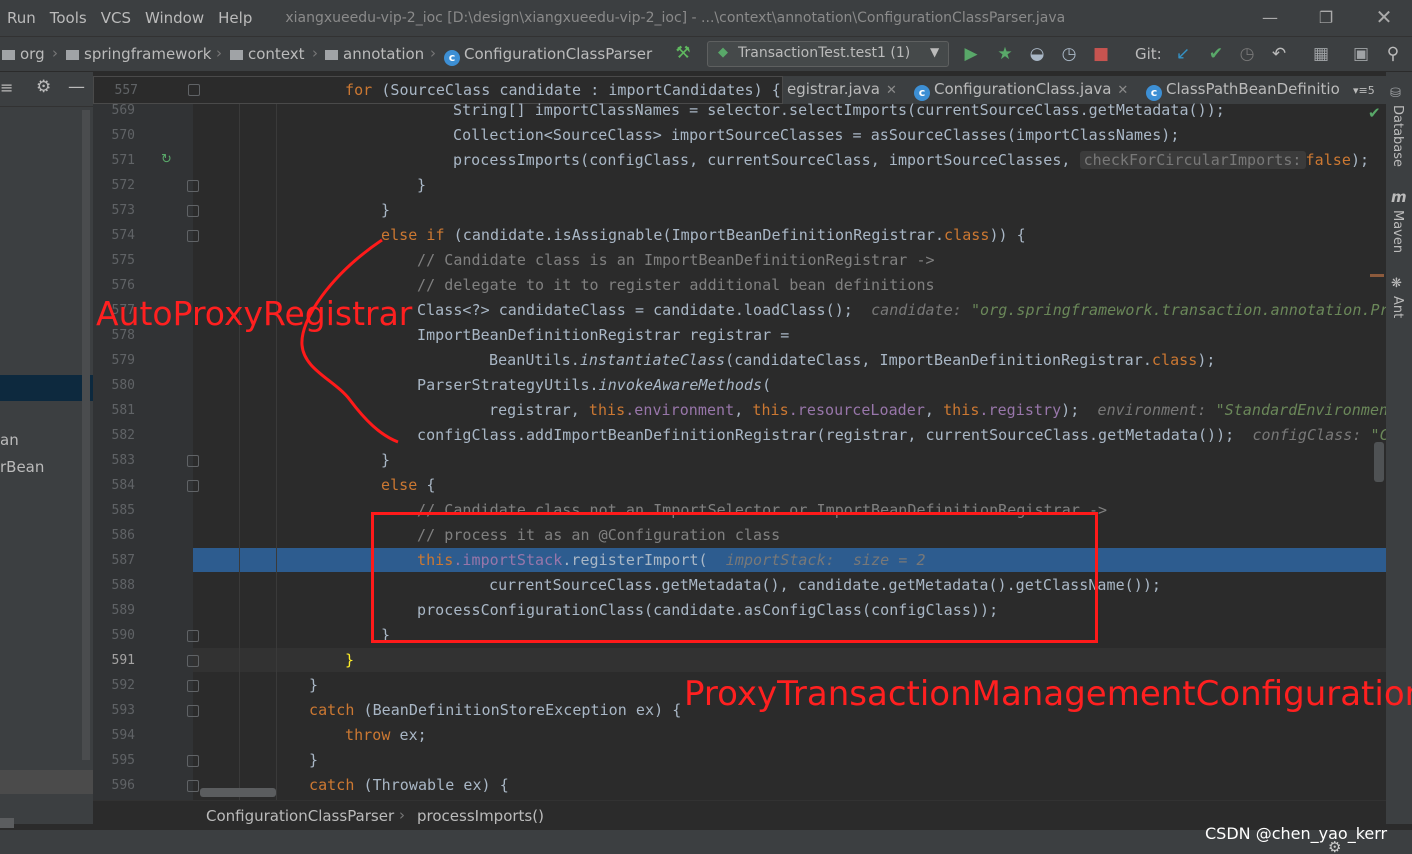 This screenshot has width=1412, height=854. What do you see at coordinates (743, 410) in the screenshot?
I see `code-text: ,` at bounding box center [743, 410].